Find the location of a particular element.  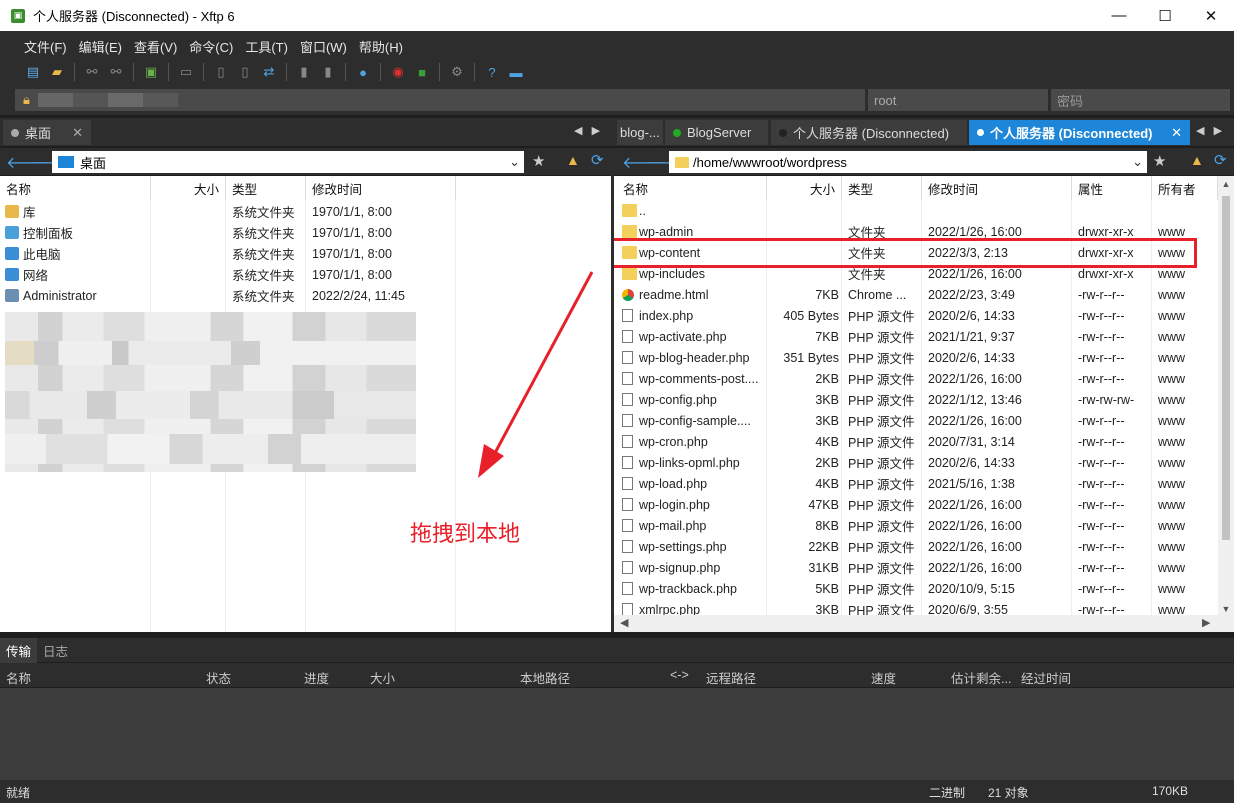

xftp-icon: ■ is located at coordinates (422, 72).